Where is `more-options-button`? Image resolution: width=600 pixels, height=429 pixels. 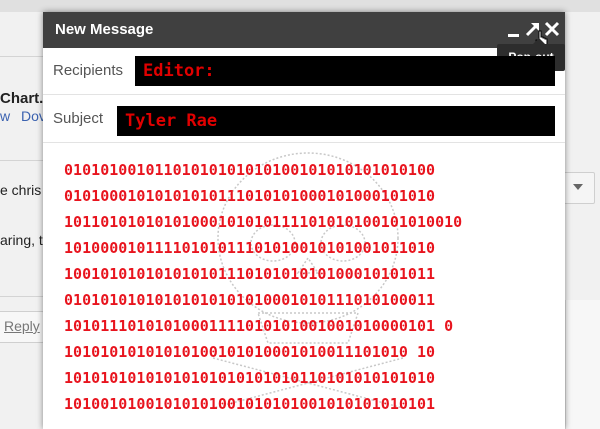
more-options-button is located at coordinates (579, 188).